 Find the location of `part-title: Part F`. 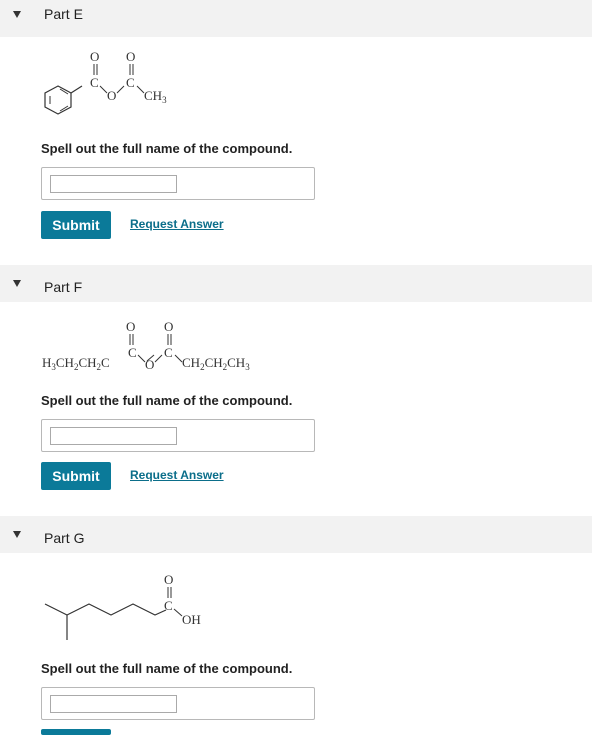

part-title: Part F is located at coordinates (63, 287).